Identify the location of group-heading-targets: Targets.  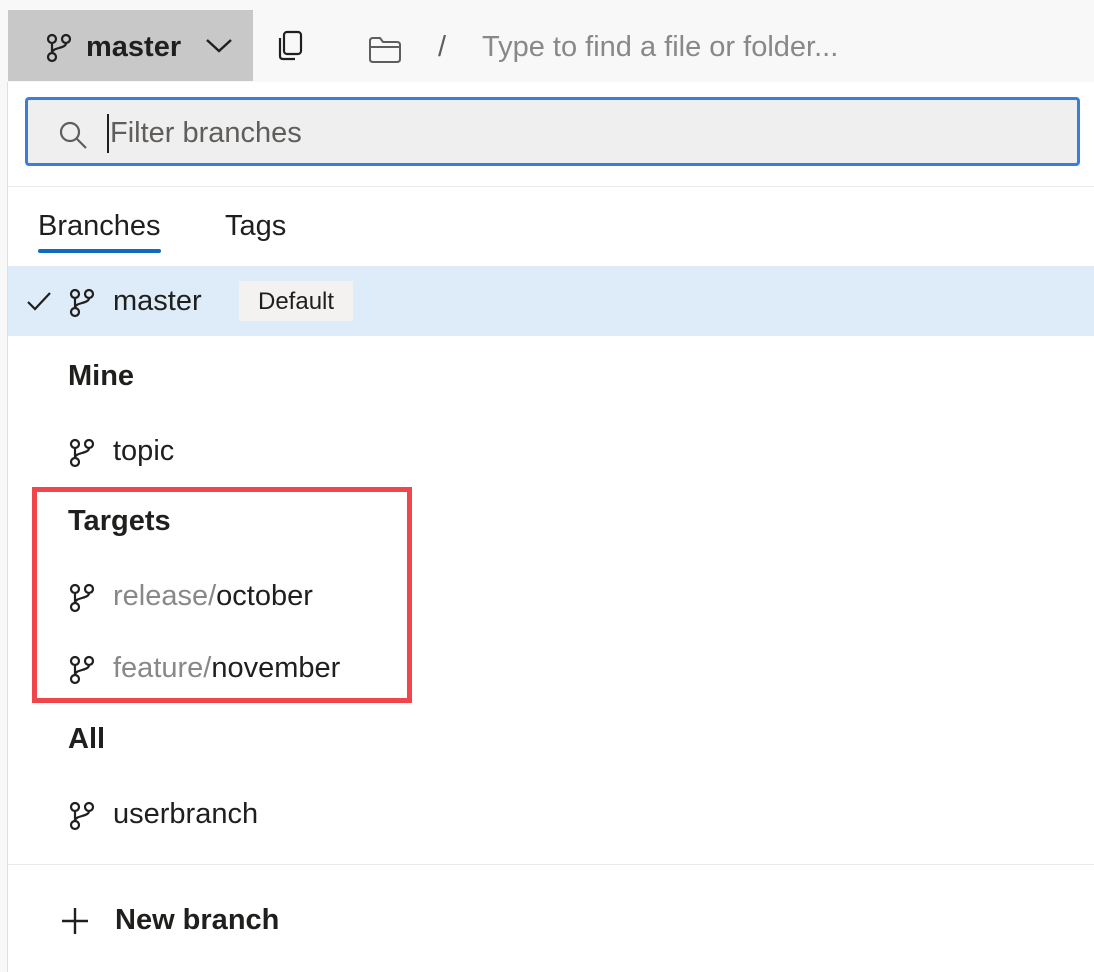
(119, 521).